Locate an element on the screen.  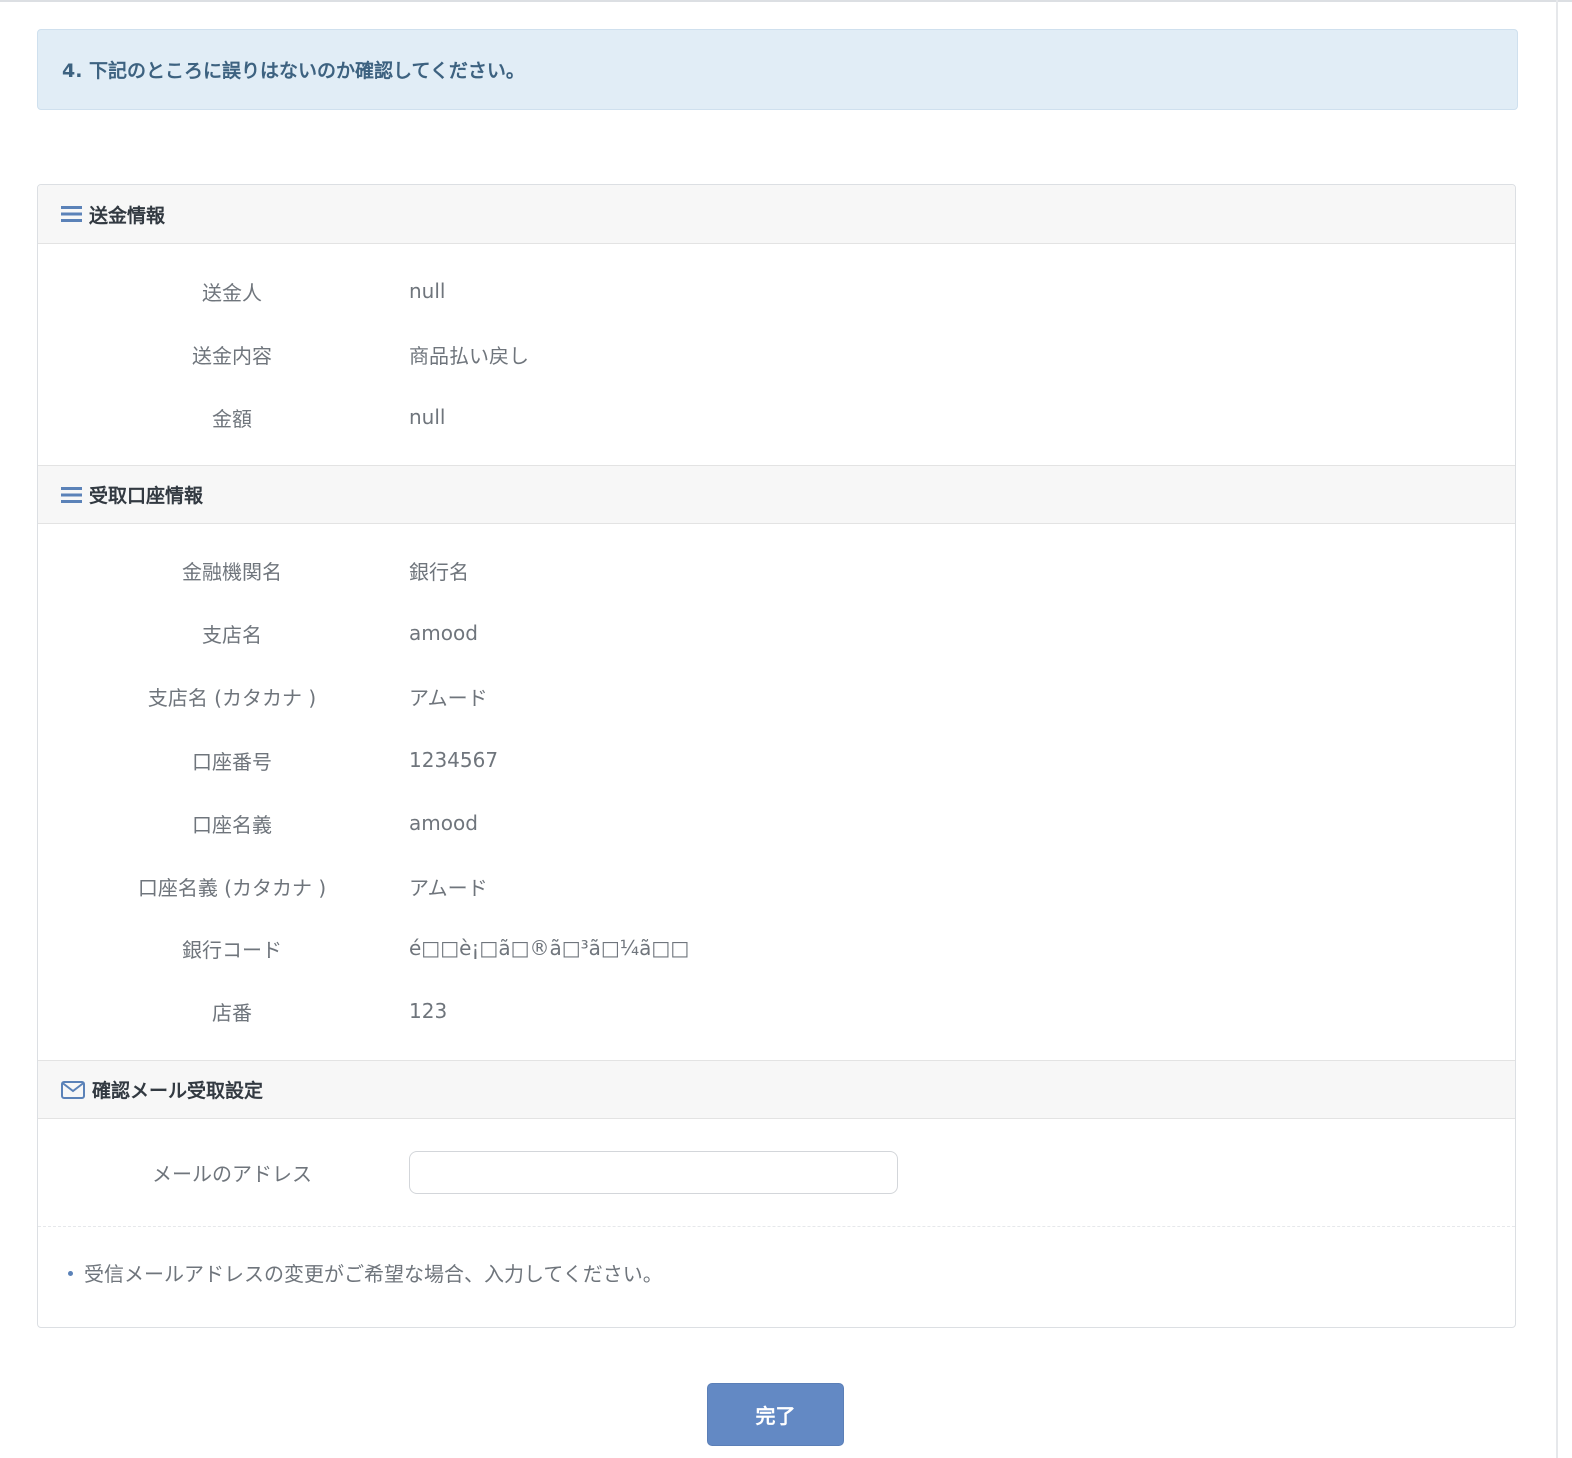
field-value: 銀行名 is located at coordinates (439, 571).